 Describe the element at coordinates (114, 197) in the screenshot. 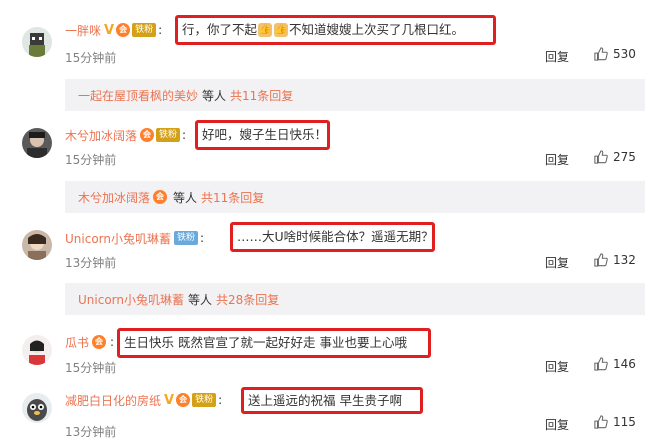

I see `sub-reply-user: 木兮加冰阔落` at that location.